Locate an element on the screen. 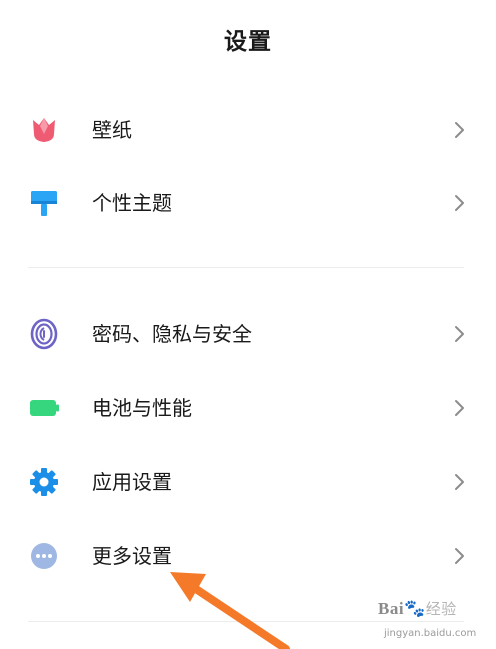  watermark-brand: Bai is located at coordinates (391, 608).